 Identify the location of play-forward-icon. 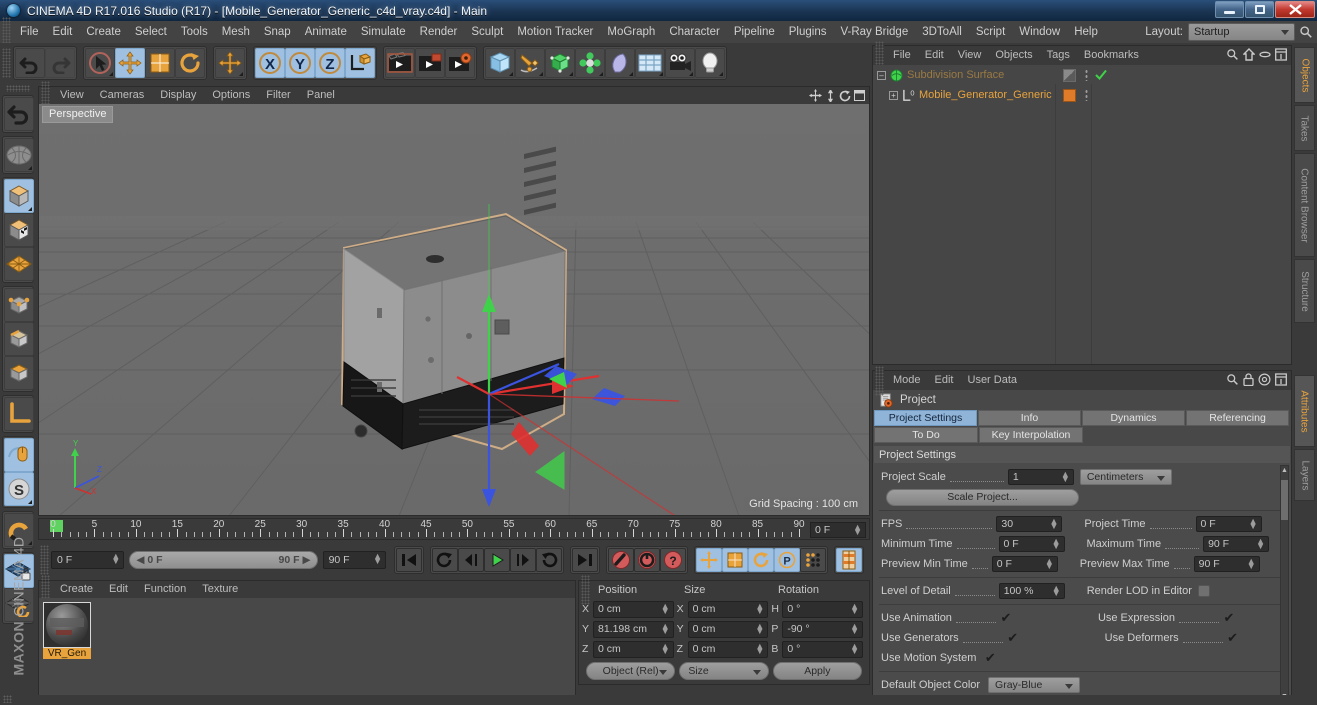
(497, 560).